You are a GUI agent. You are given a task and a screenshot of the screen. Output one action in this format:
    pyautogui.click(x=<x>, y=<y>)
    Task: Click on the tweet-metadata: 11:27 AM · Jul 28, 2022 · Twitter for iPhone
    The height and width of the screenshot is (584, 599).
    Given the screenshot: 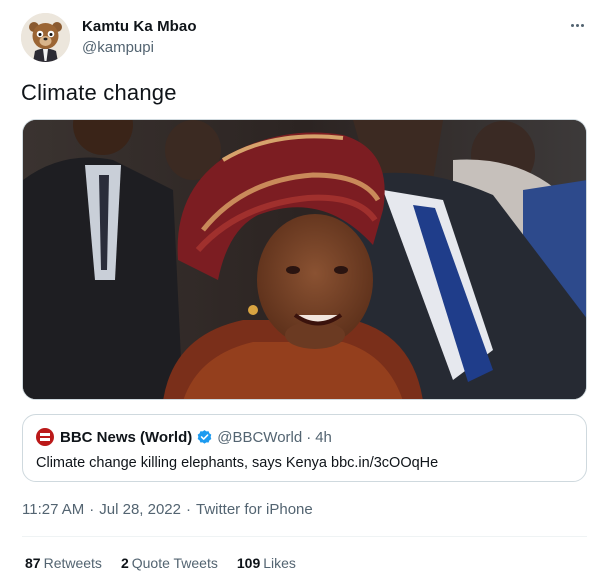 What is the action you would take?
    pyautogui.click(x=167, y=509)
    